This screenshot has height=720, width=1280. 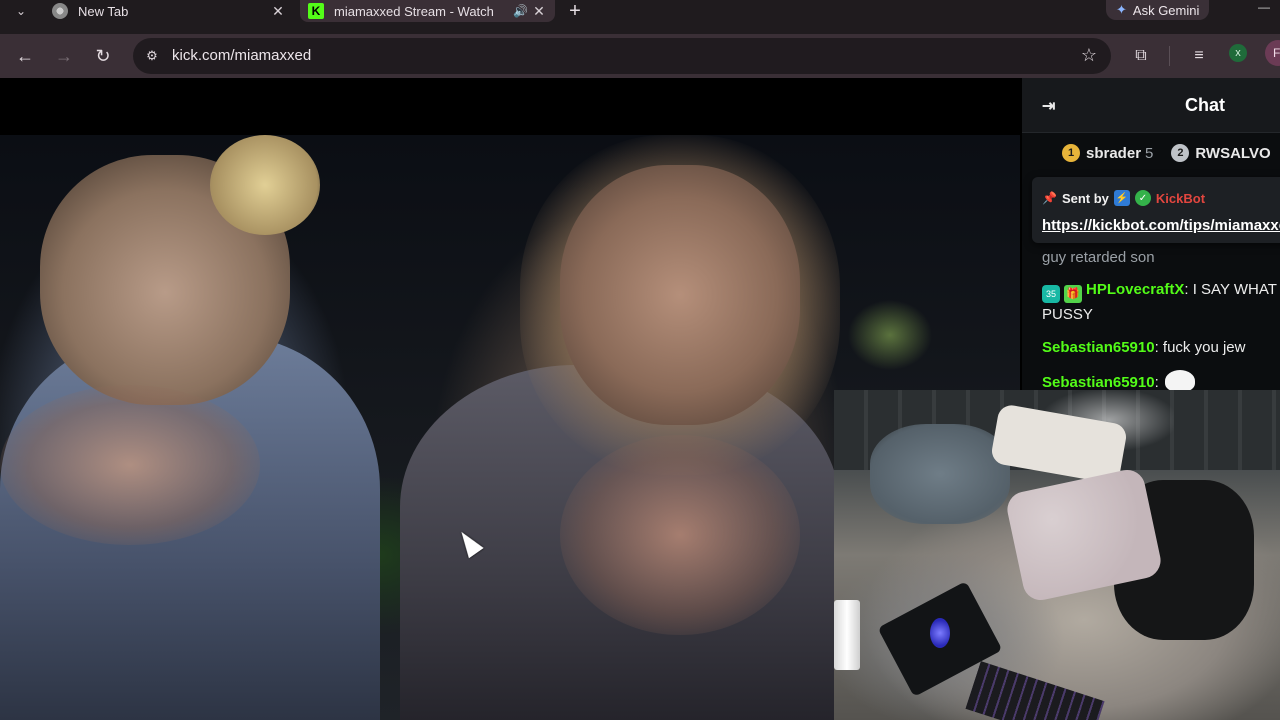 What do you see at coordinates (152, 56) in the screenshot?
I see `site-info-icon: ⚙` at bounding box center [152, 56].